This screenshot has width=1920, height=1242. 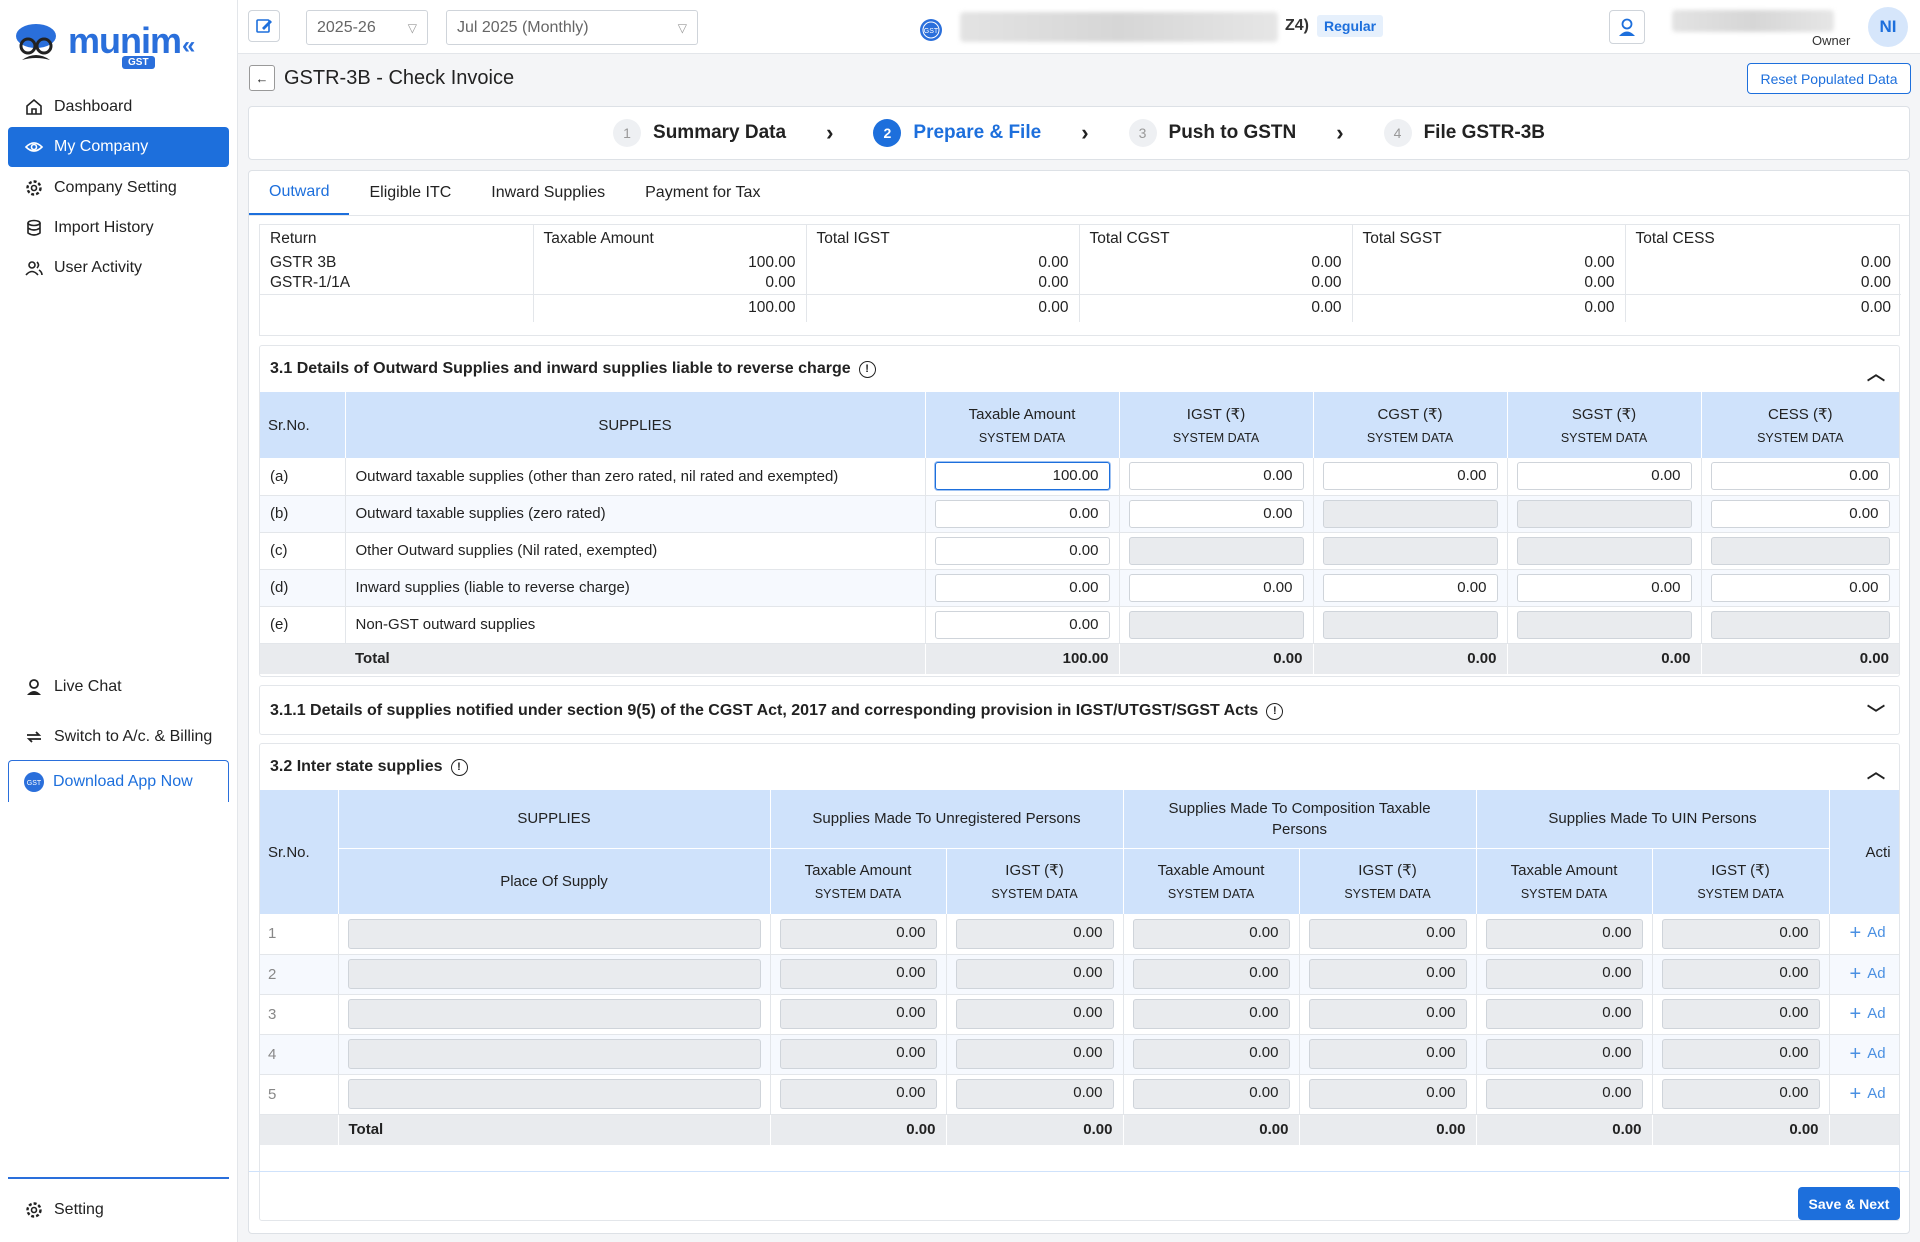 What do you see at coordinates (118, 781) in the screenshot?
I see `download-app-button: GST Download App Now` at bounding box center [118, 781].